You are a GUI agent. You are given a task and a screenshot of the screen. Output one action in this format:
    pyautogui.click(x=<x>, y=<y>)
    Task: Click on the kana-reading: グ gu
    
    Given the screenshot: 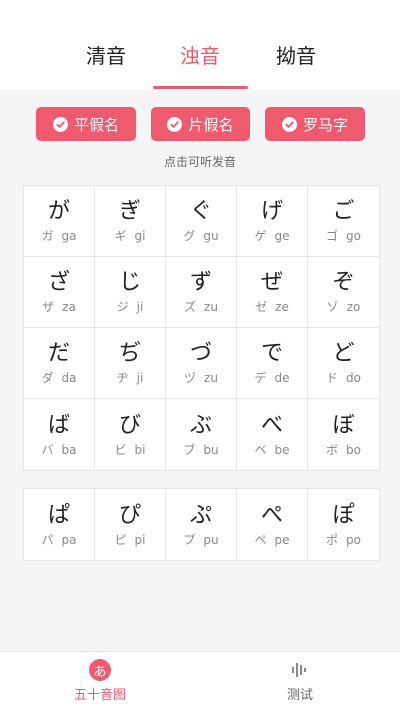 What is the action you would take?
    pyautogui.click(x=200, y=236)
    